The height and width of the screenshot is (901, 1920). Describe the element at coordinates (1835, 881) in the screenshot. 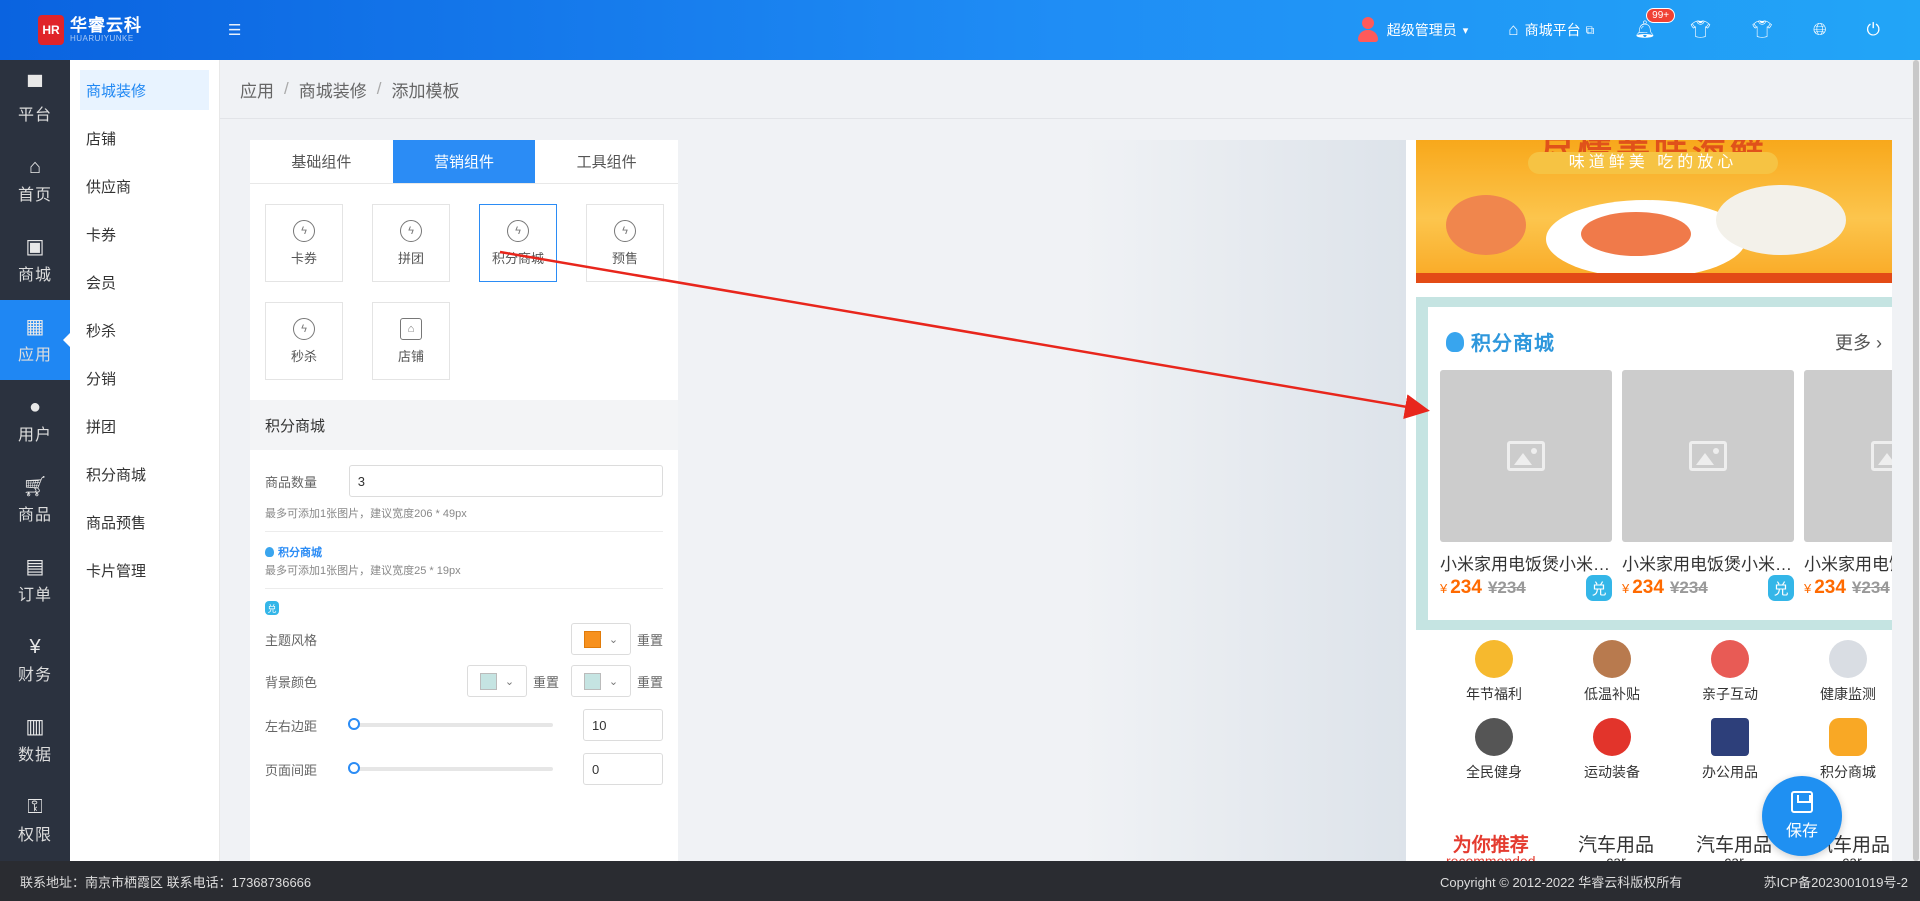

I see `icp-record: 苏ICP备2023001019号-2` at that location.